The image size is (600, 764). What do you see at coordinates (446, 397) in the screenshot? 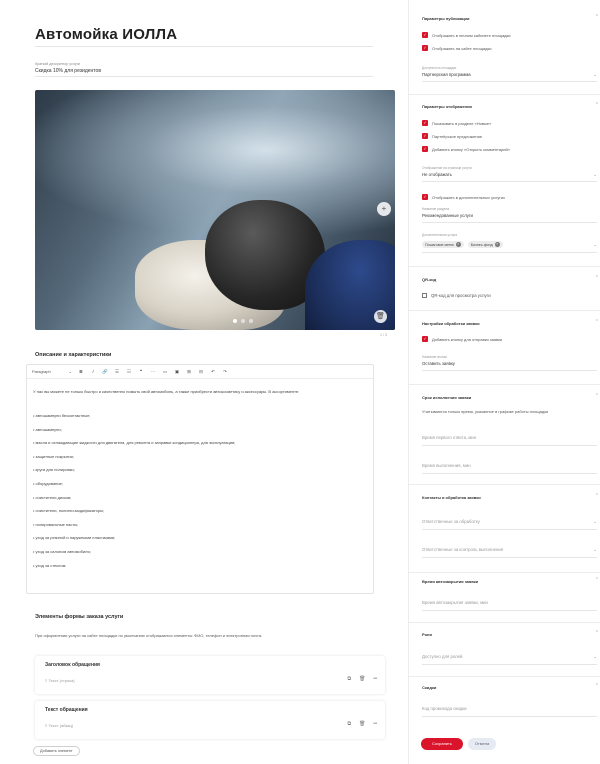
I see `deadline-title: Срок исполнения заявки` at bounding box center [446, 397].